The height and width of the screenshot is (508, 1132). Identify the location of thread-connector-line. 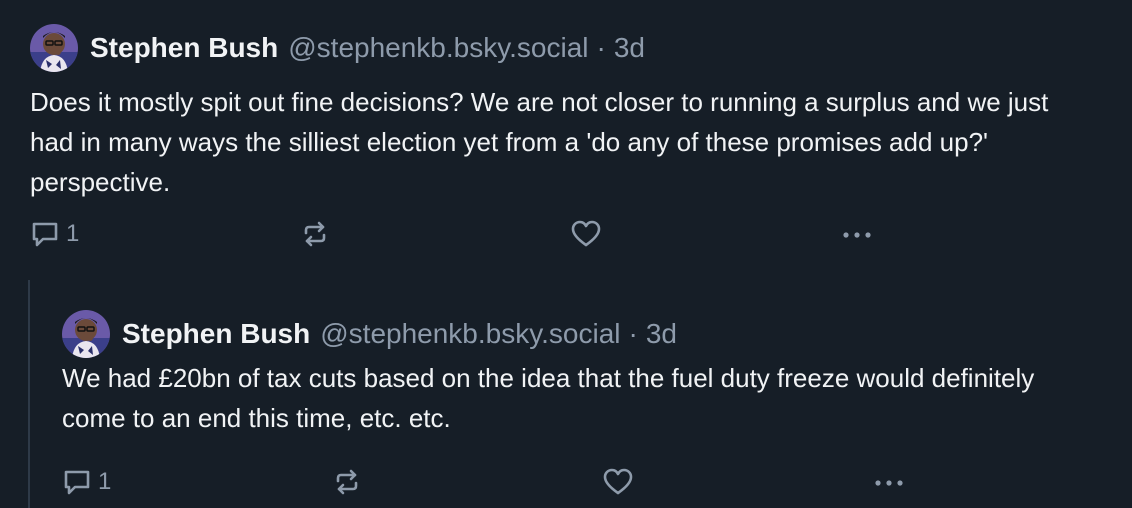
(29, 394).